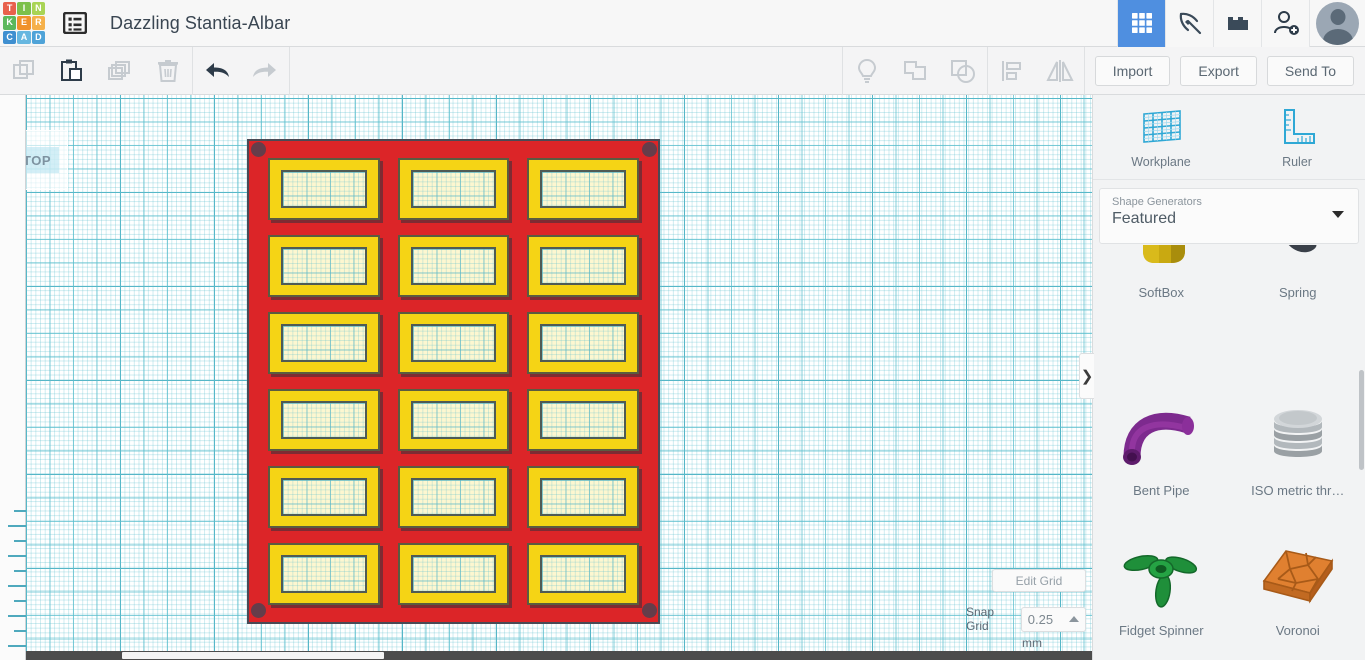 The image size is (1365, 660). I want to click on shape-item-label: Fidget Spinner, so click(1161, 630).